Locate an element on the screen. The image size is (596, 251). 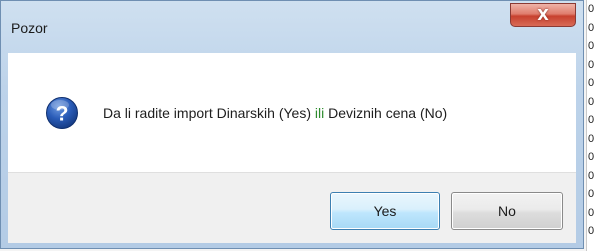
no-button: No is located at coordinates (507, 211).